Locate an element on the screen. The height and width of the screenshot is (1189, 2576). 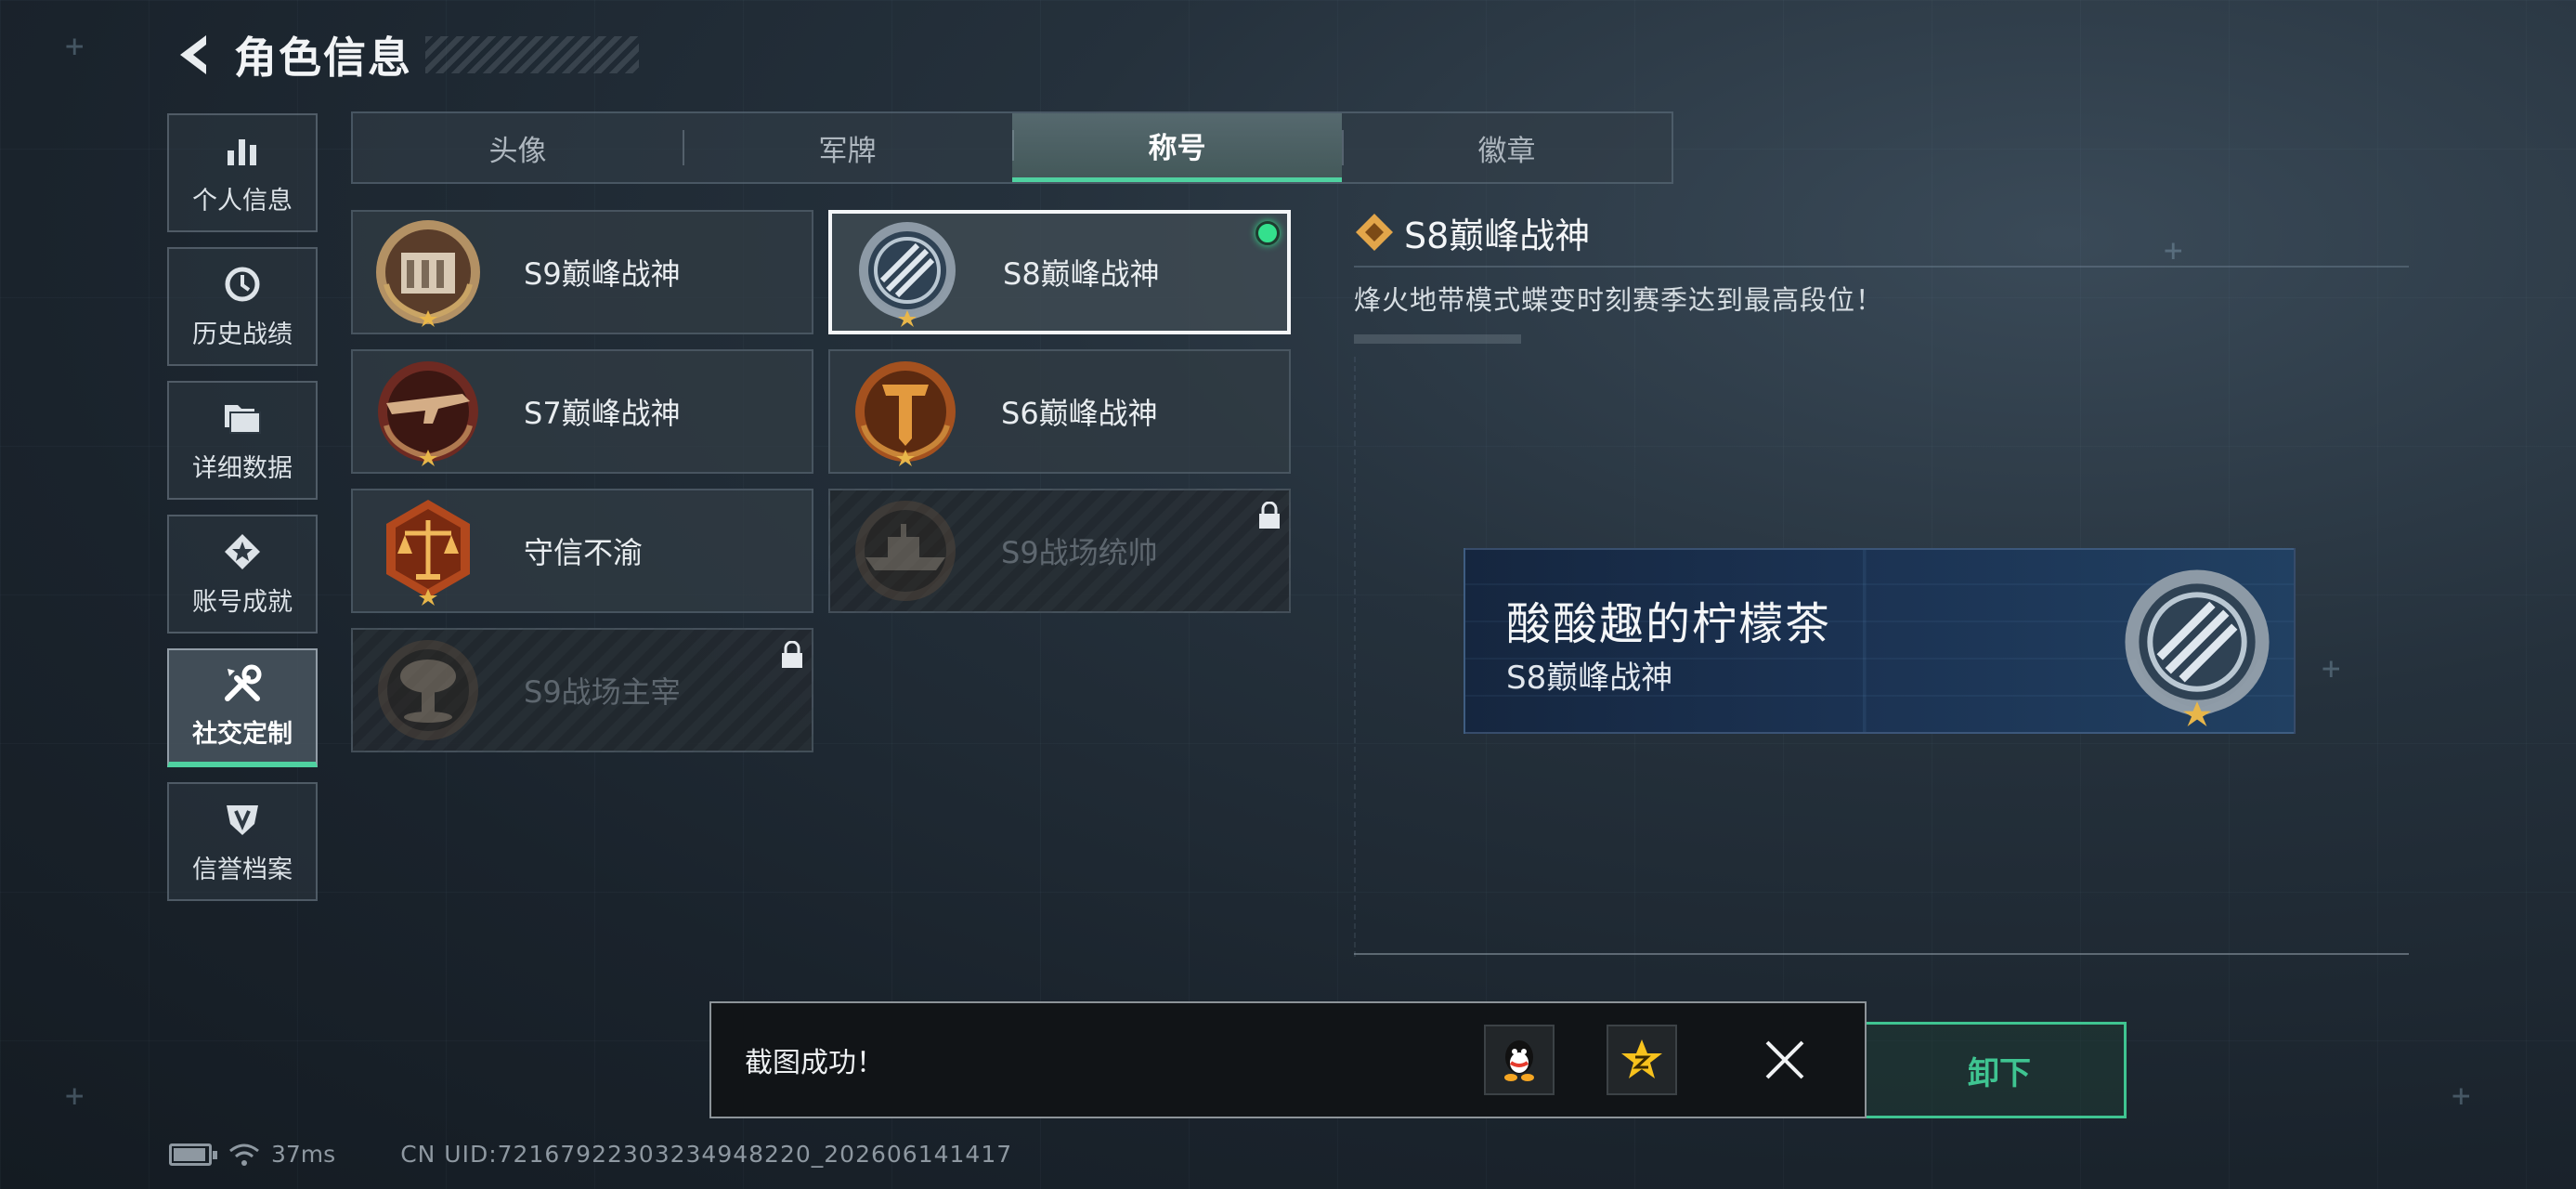
share-qzone-button is located at coordinates (1642, 1060).